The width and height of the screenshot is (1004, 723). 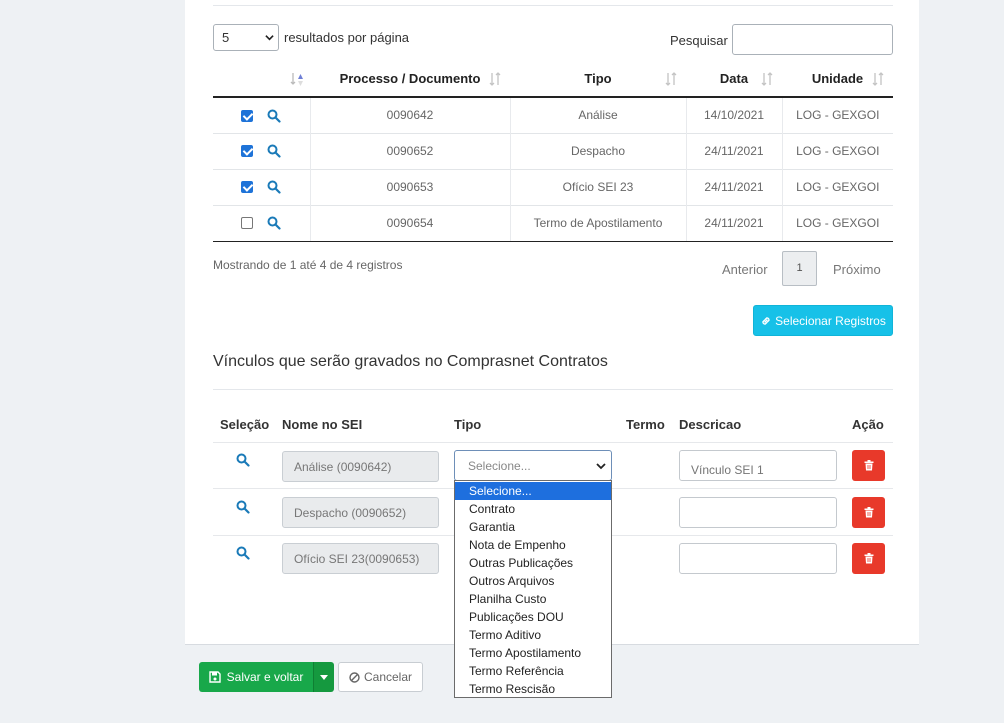 I want to click on save-button: Salvar e voltar, so click(x=256, y=677).